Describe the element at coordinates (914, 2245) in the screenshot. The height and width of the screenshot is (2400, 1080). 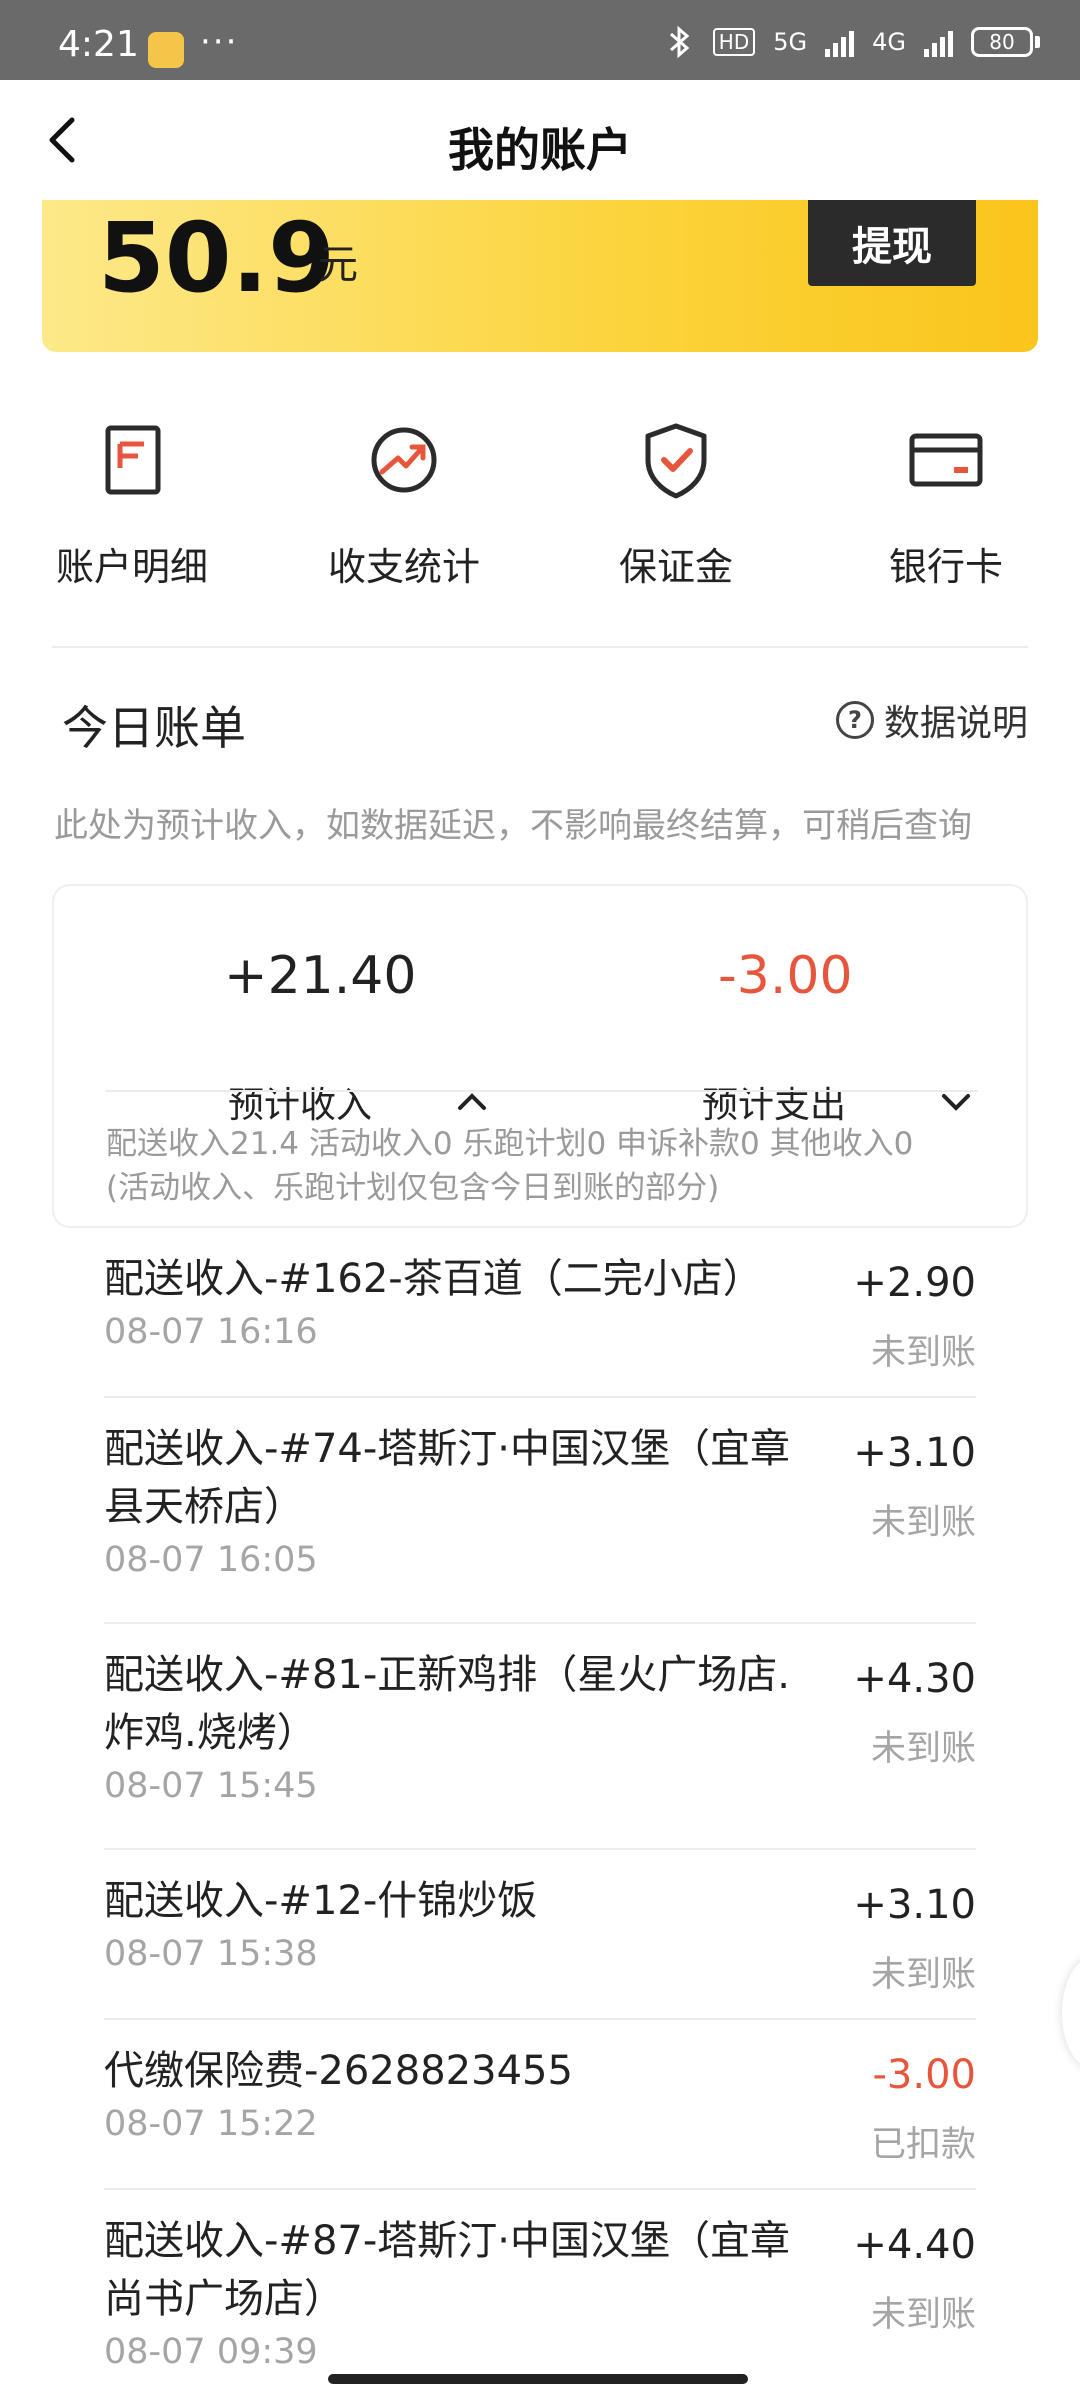
I see `transaction-amount: +4.40` at that location.